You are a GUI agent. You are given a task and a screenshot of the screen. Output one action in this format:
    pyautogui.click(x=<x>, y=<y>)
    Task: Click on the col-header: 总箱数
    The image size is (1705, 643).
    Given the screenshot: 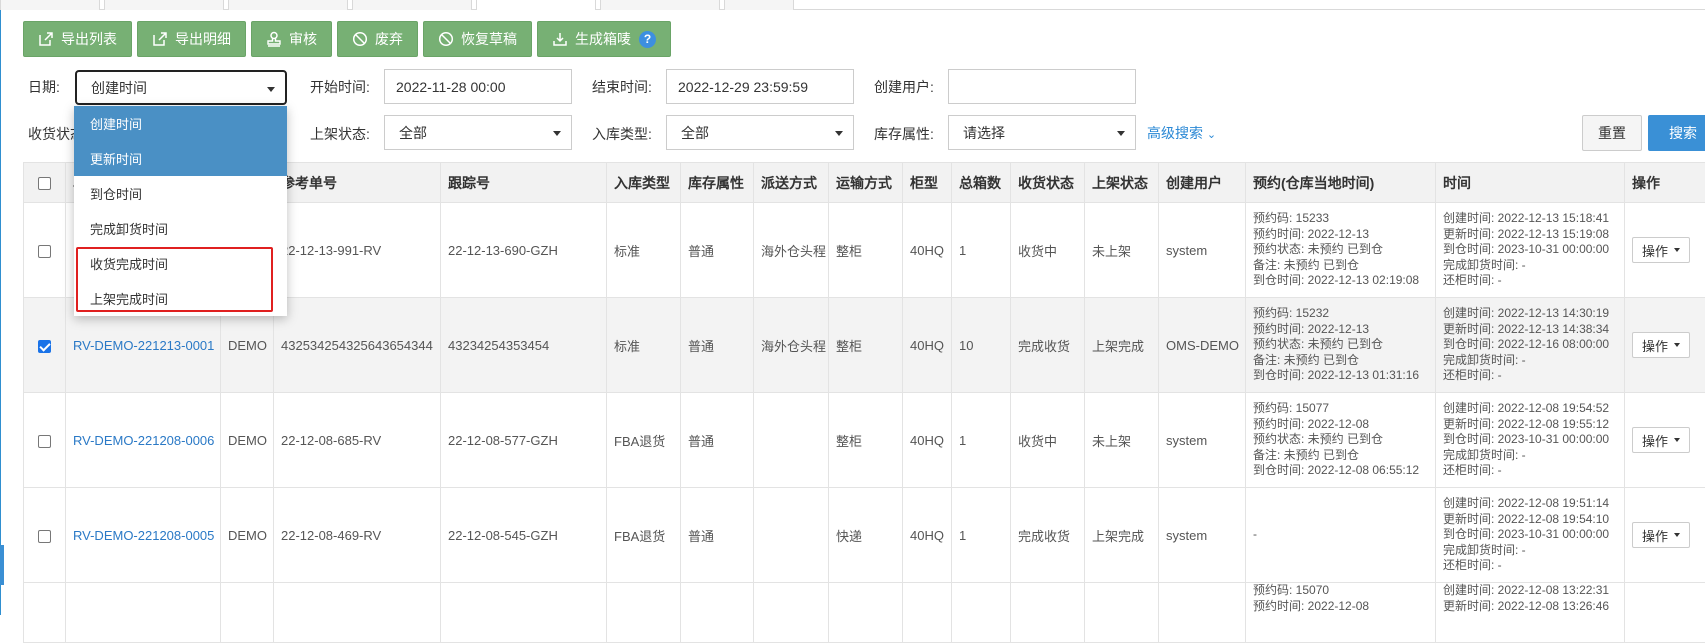 What is the action you would take?
    pyautogui.click(x=981, y=183)
    